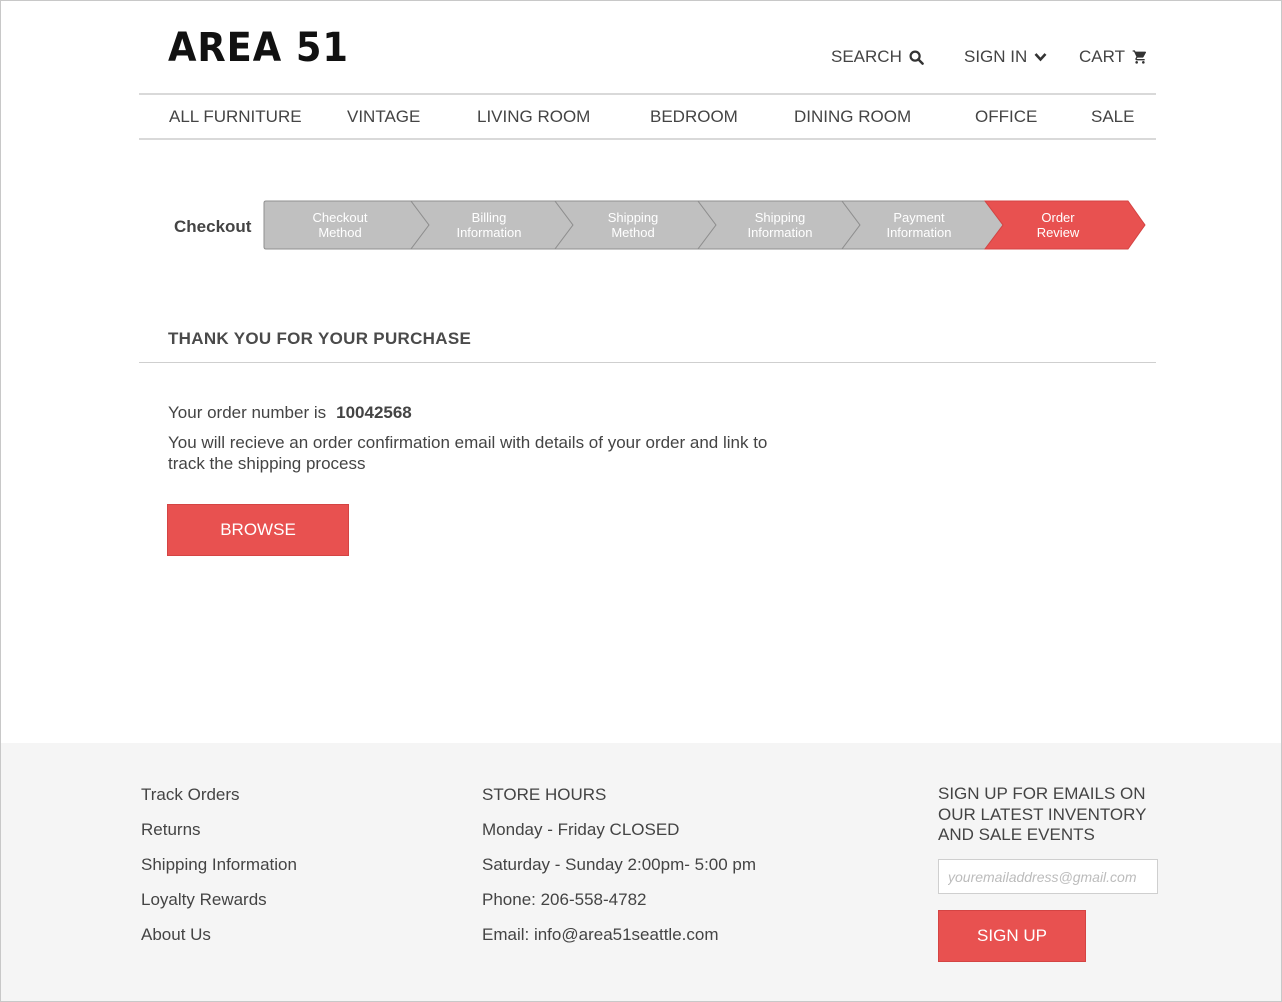 This screenshot has height=1002, width=1282. What do you see at coordinates (996, 56) in the screenshot?
I see `sign-in-label: SIGN IN` at bounding box center [996, 56].